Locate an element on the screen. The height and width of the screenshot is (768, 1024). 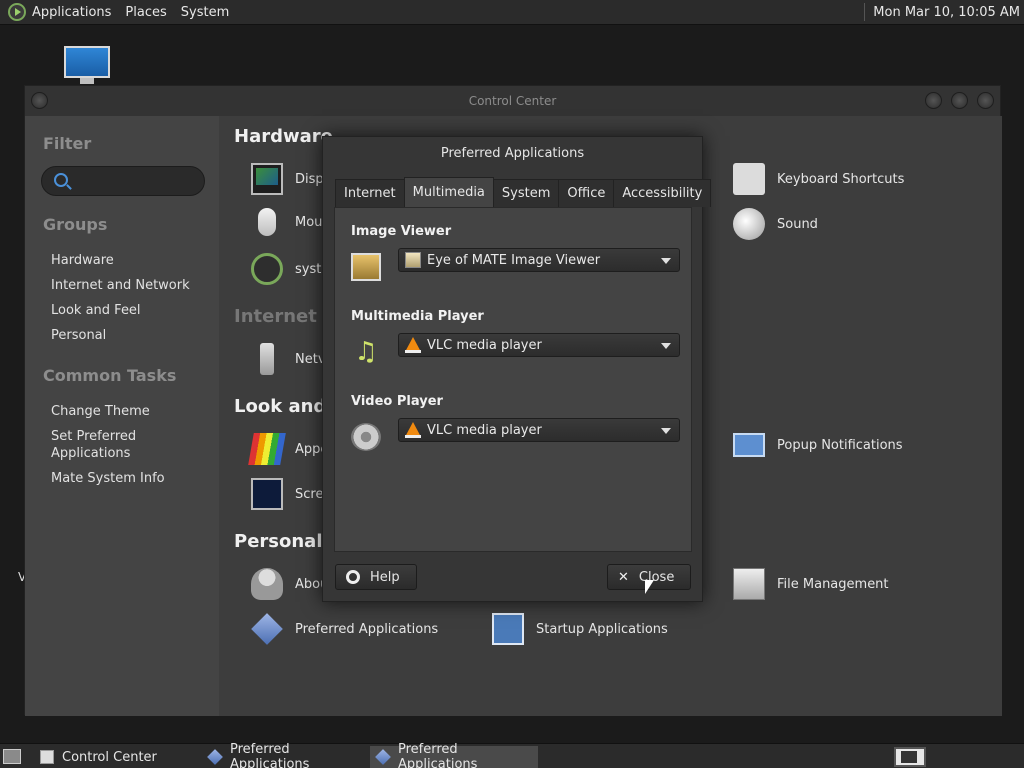
item-label: Preferred Applications is located at coordinates (367, 629).